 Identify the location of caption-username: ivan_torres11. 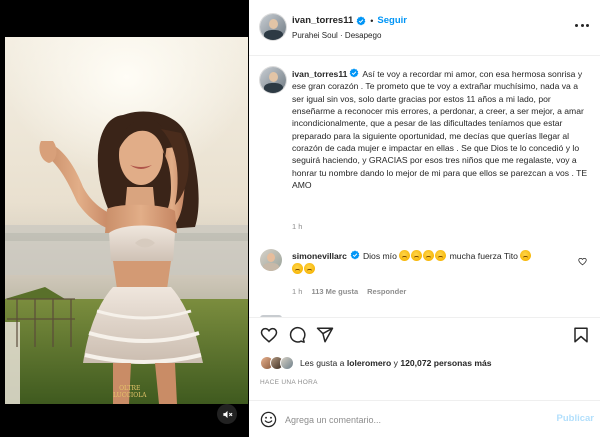
(319, 74).